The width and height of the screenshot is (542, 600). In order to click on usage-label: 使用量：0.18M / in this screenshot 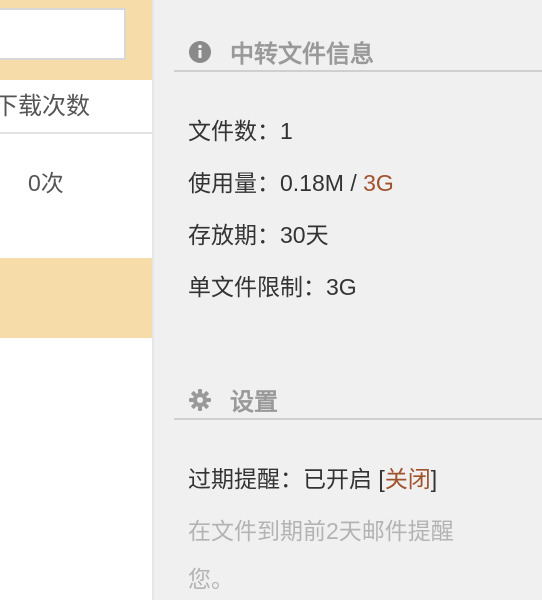, I will do `click(276, 183)`.